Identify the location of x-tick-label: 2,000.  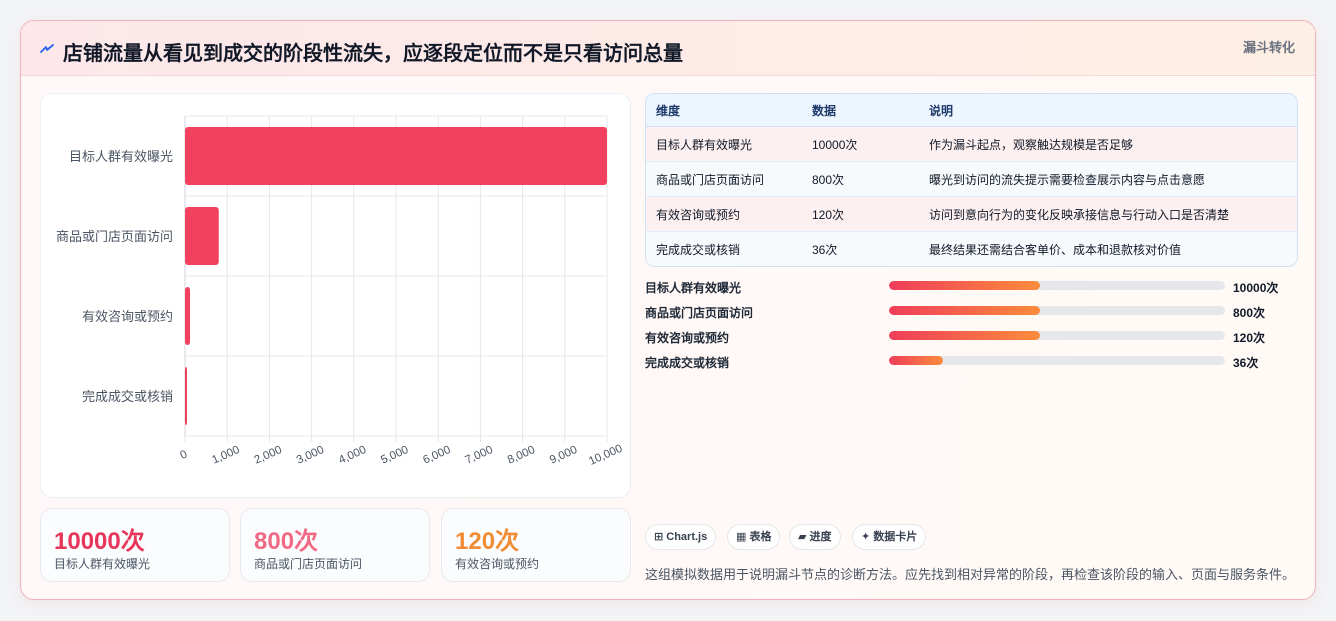
(268, 455).